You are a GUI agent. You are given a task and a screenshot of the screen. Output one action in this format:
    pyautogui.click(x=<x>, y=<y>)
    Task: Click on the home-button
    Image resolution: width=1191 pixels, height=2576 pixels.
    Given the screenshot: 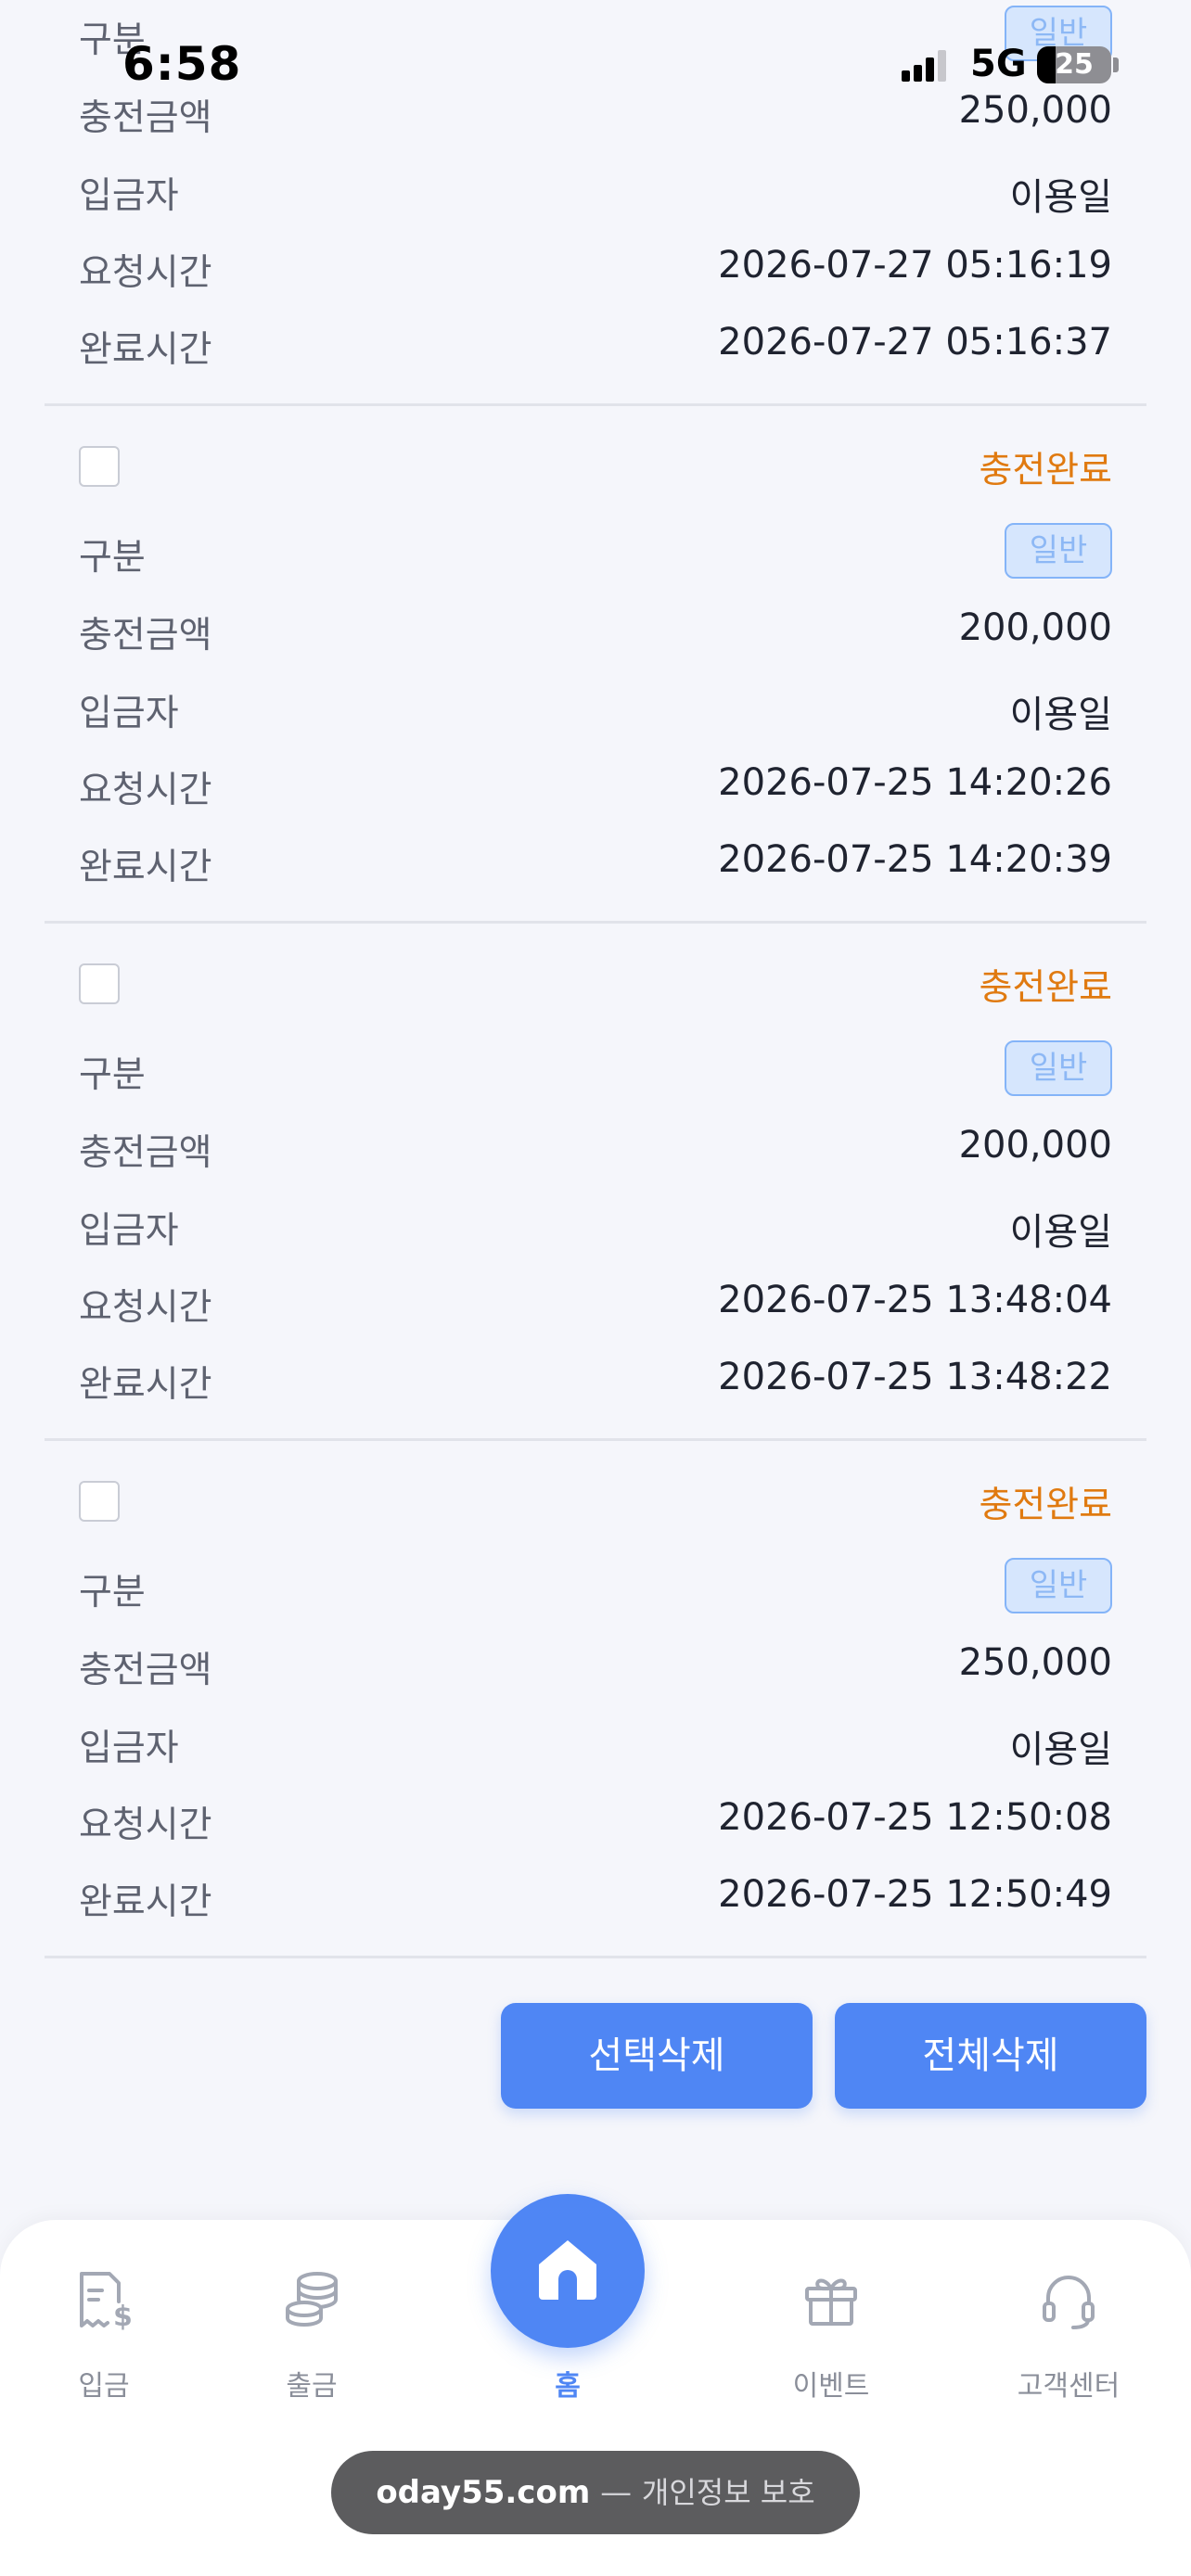 What is the action you would take?
    pyautogui.click(x=568, y=2271)
    